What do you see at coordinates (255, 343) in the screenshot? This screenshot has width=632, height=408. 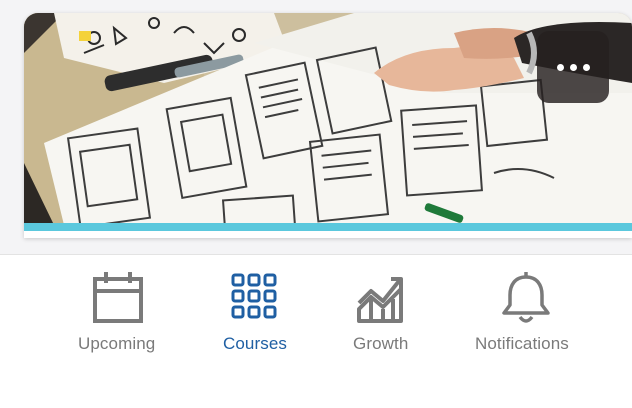 I see `tab-label-courses: Courses` at bounding box center [255, 343].